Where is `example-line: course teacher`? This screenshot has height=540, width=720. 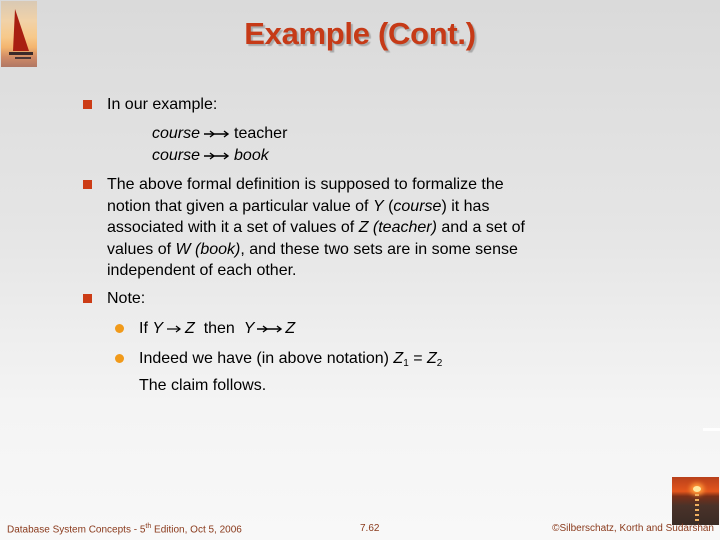 example-line: course teacher is located at coordinates (219, 134).